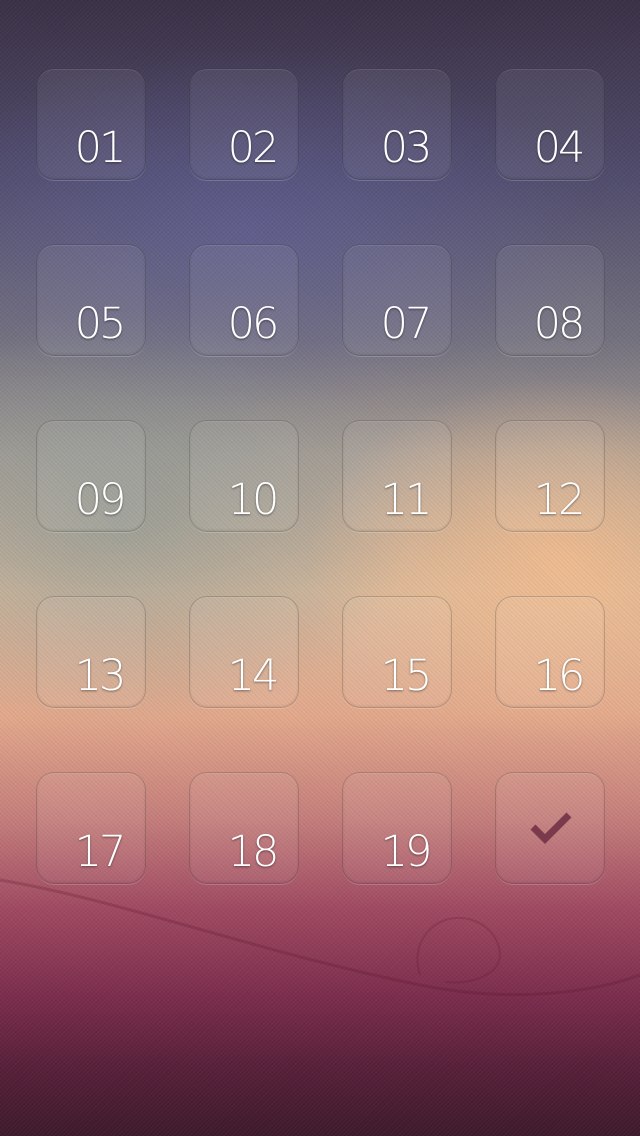  I want to click on key-01: 01, so click(91, 124).